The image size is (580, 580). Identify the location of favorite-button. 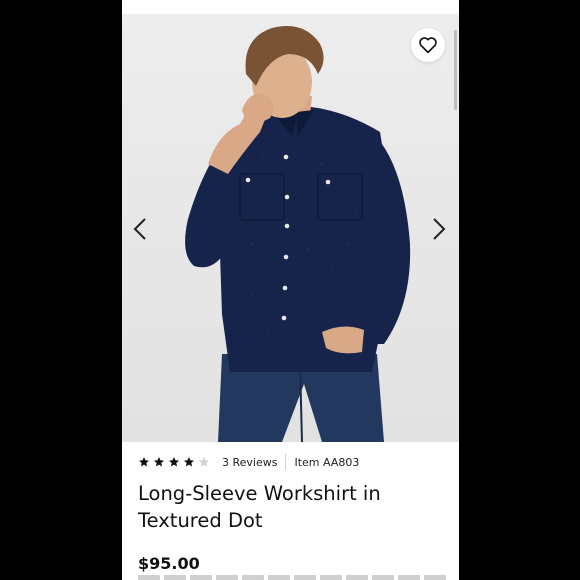
(428, 45).